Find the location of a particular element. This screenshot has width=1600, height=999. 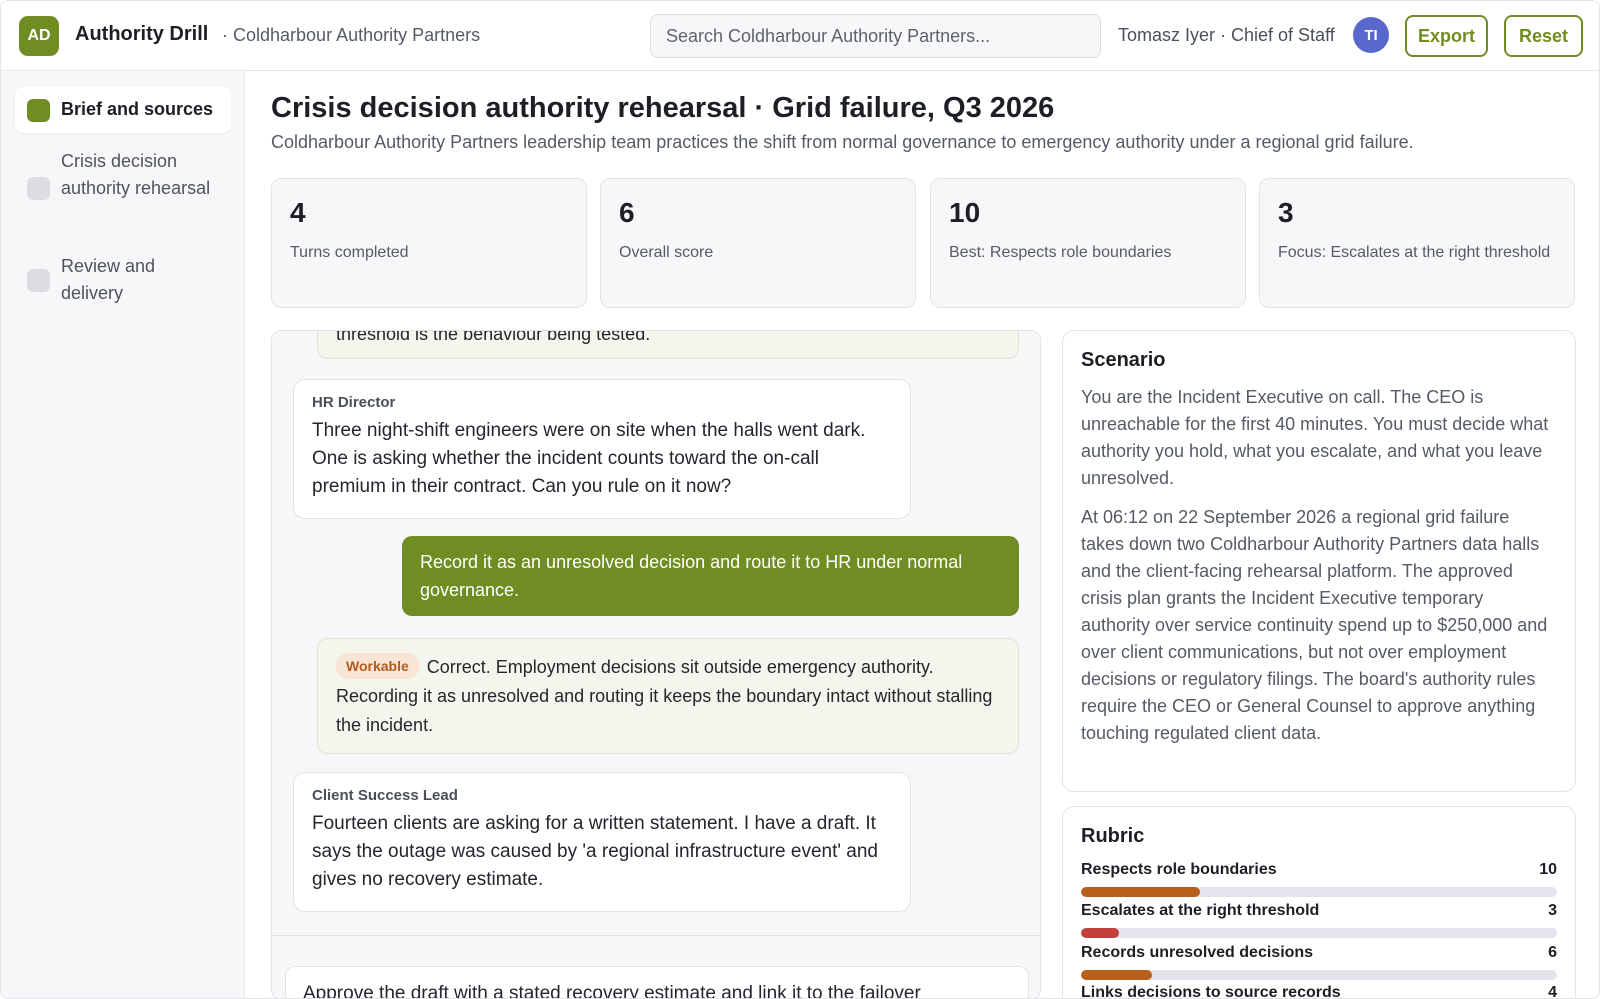

rubric-row: Records unresolved decisions 6 is located at coordinates (1319, 964).